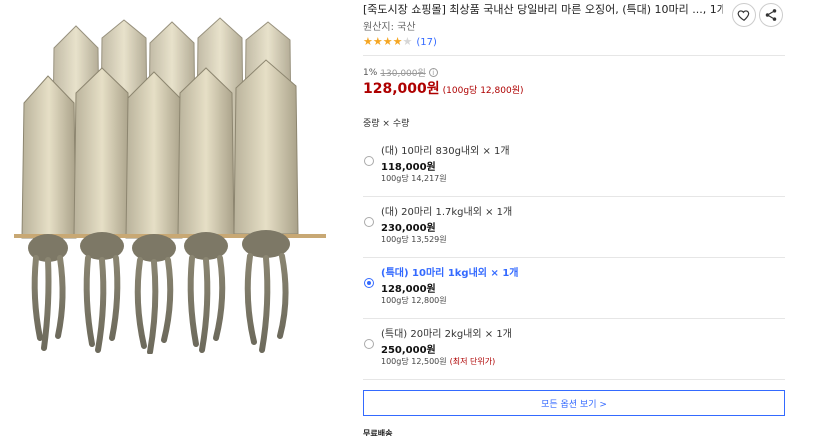 The width and height of the screenshot is (835, 436). I want to click on unit-price: (100g당 12,800원), so click(483, 91).